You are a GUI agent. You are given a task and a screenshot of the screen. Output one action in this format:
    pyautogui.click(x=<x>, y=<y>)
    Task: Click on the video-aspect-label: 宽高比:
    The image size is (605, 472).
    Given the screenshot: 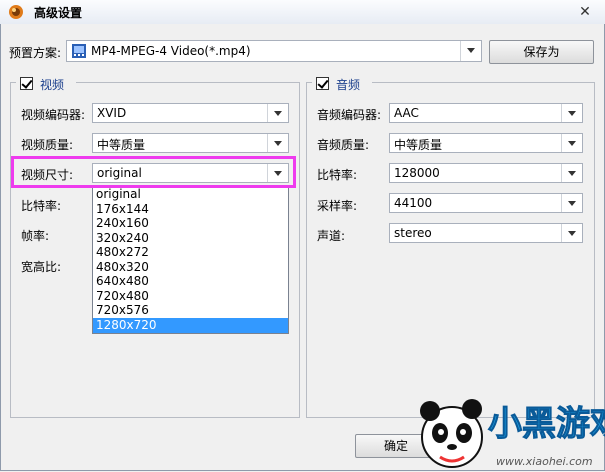 What is the action you would take?
    pyautogui.click(x=41, y=267)
    